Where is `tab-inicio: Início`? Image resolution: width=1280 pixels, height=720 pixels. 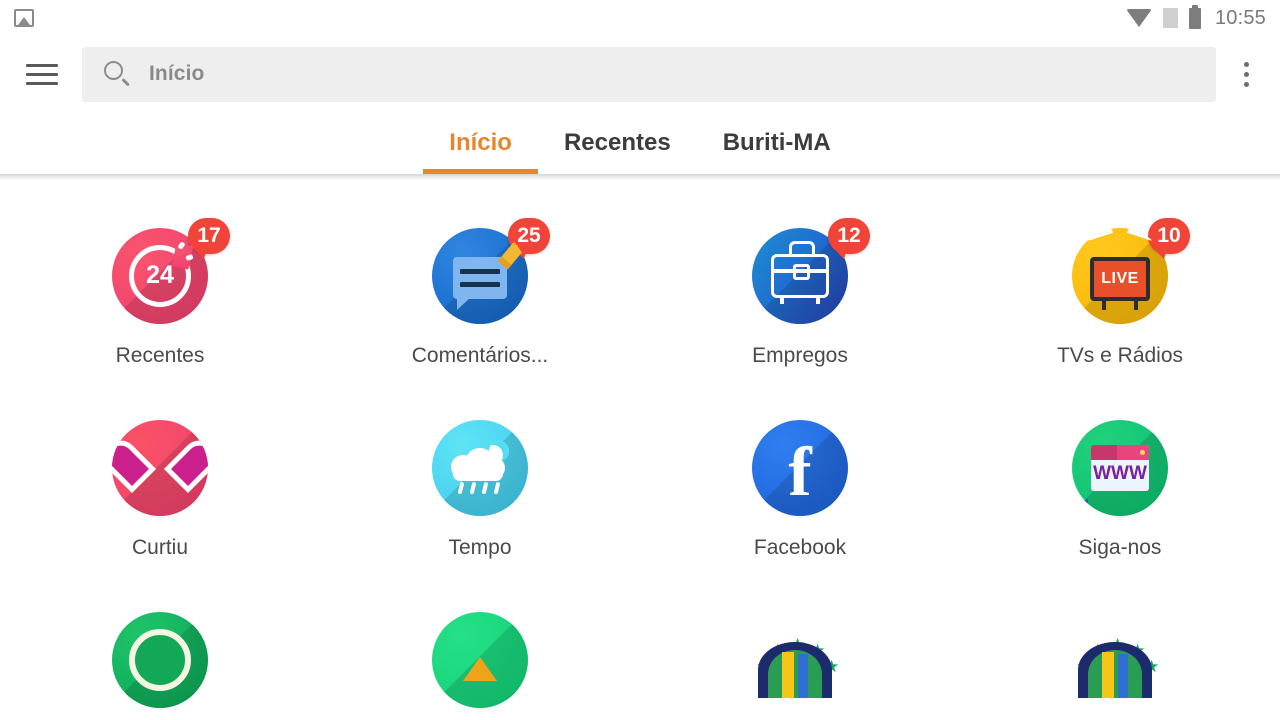
tab-inicio: Início is located at coordinates (480, 151).